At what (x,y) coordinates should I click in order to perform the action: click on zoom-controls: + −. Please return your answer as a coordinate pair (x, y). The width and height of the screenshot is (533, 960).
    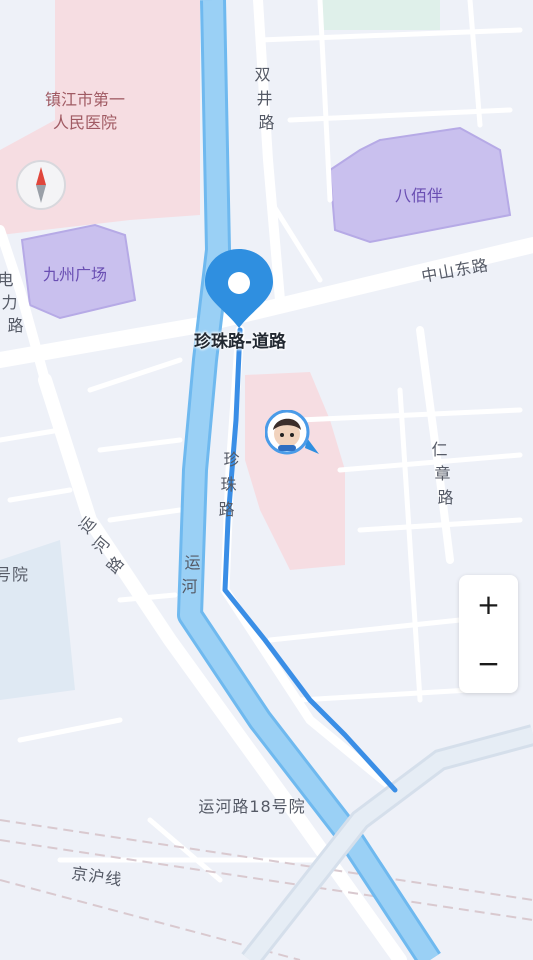
    Looking at the image, I should click on (488, 634).